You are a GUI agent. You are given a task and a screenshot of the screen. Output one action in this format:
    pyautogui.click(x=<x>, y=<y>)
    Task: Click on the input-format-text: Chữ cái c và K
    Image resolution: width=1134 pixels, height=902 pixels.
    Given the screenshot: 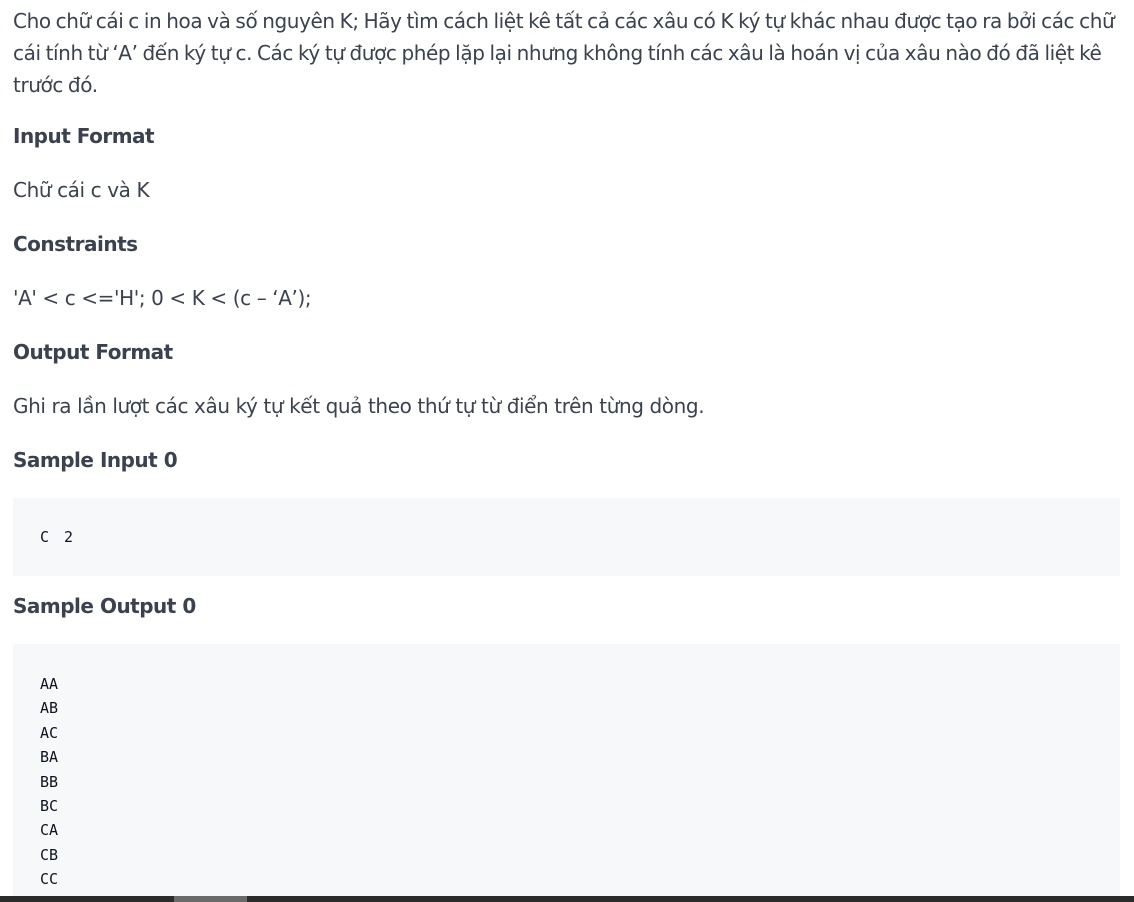 What is the action you would take?
    pyautogui.click(x=81, y=190)
    